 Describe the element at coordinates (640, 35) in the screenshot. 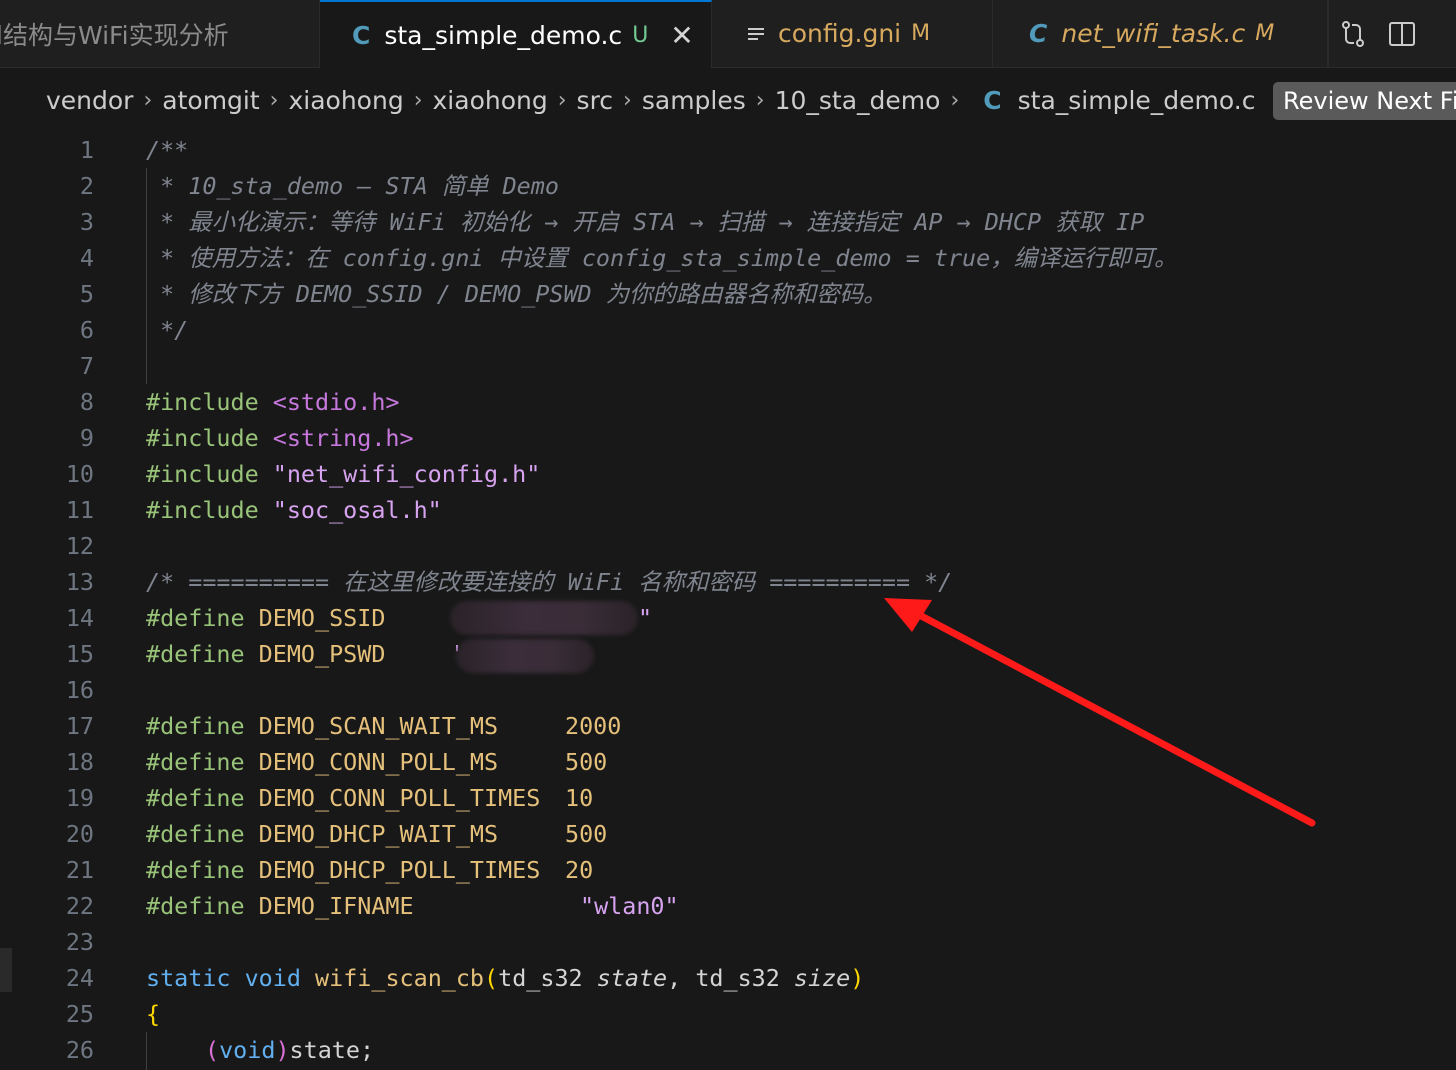

I see `untracked-mark: U` at that location.